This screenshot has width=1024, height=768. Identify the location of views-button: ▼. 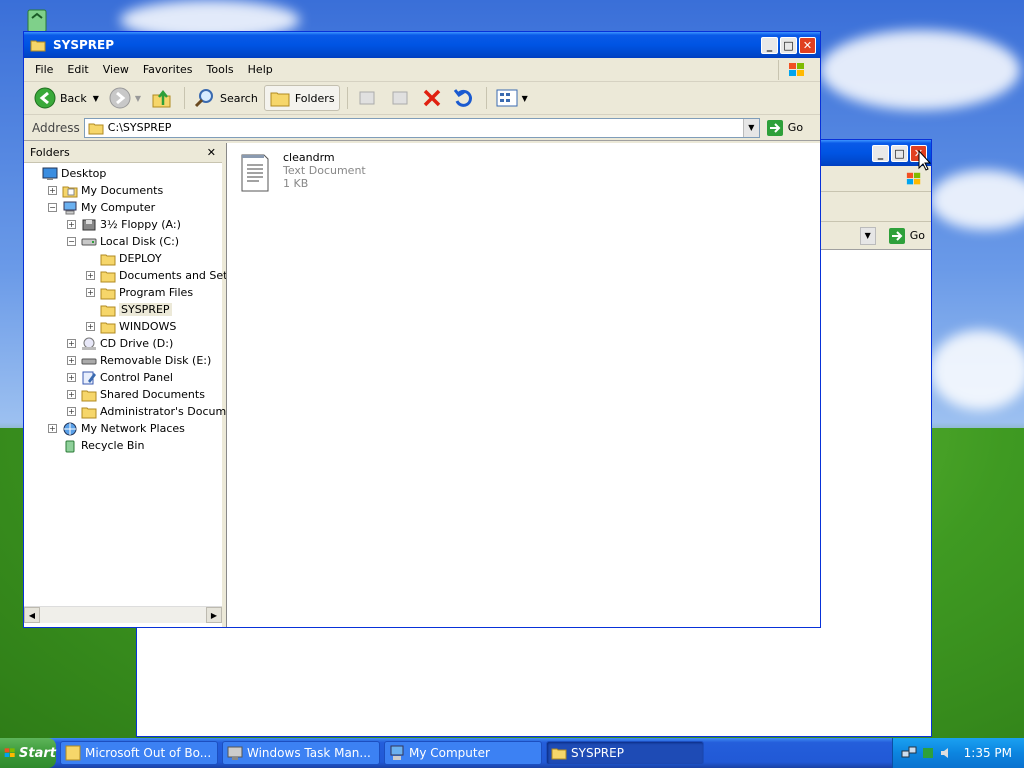
(512, 98).